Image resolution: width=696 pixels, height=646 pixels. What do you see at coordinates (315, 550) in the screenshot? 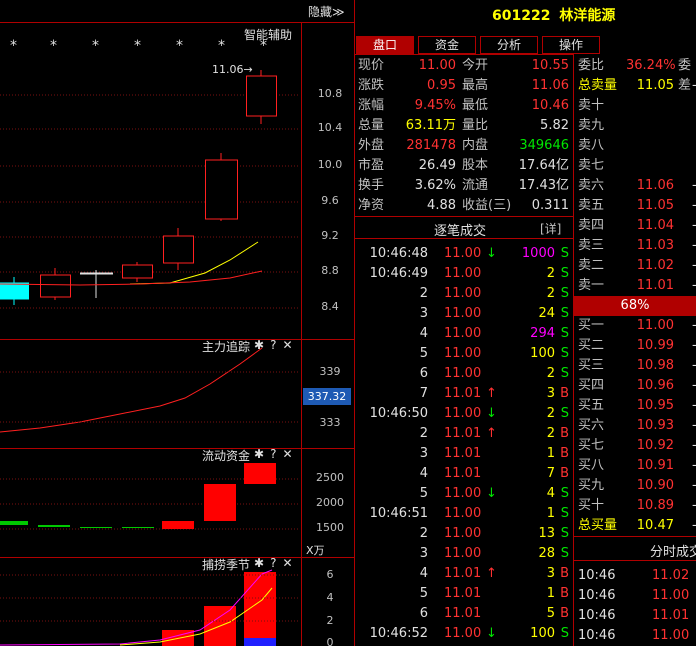
I see `unit-label: X万` at bounding box center [315, 550].